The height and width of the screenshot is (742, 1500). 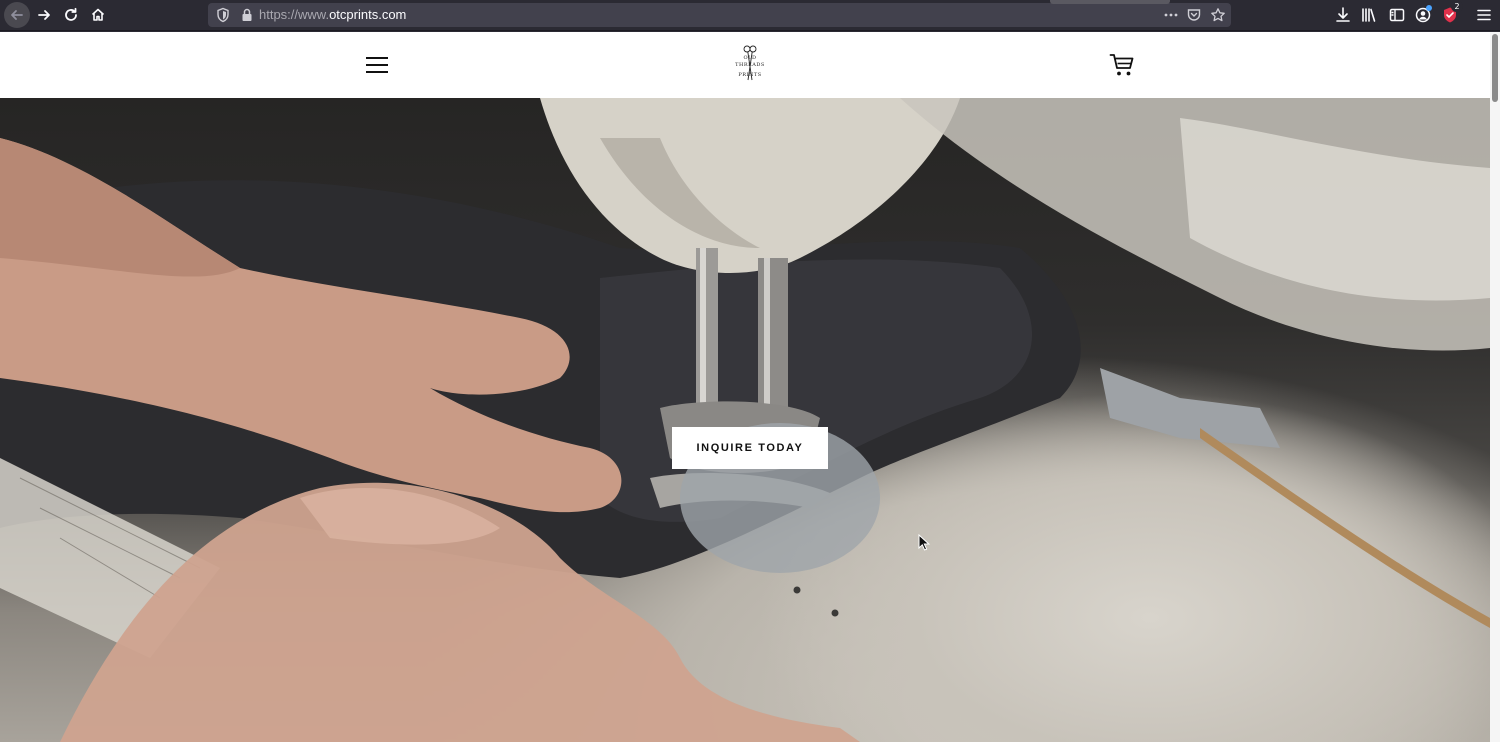 I want to click on more-dots-icon, so click(x=1171, y=15).